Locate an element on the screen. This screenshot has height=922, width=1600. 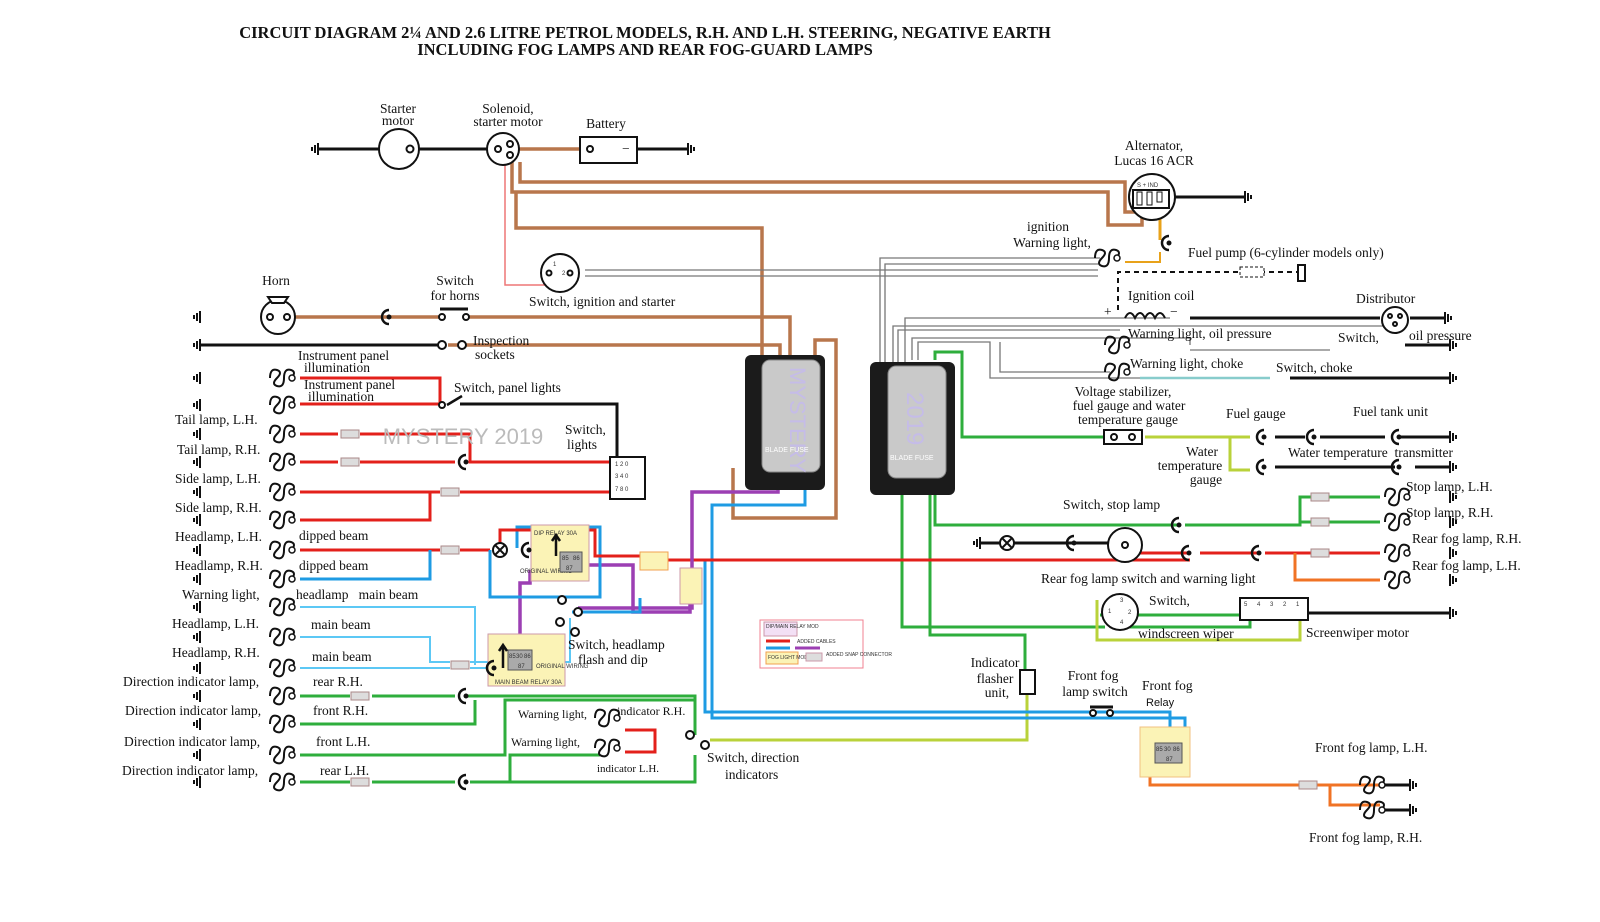
voltage-stabilizer is located at coordinates (1123, 437).